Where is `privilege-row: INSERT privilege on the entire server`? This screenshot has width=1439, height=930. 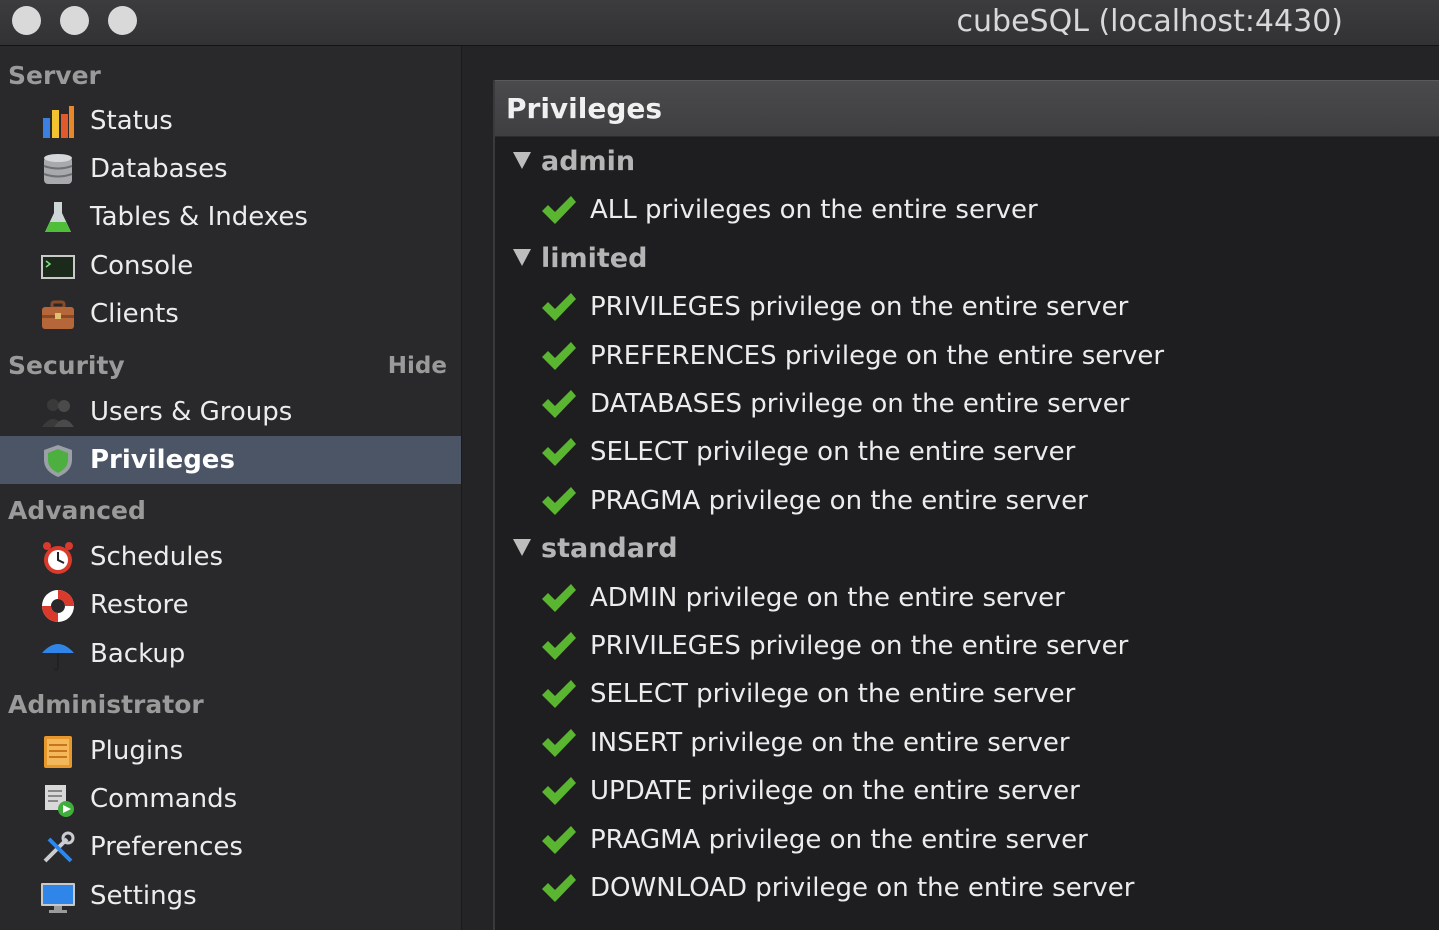 privilege-row: INSERT privilege on the entire server is located at coordinates (967, 743).